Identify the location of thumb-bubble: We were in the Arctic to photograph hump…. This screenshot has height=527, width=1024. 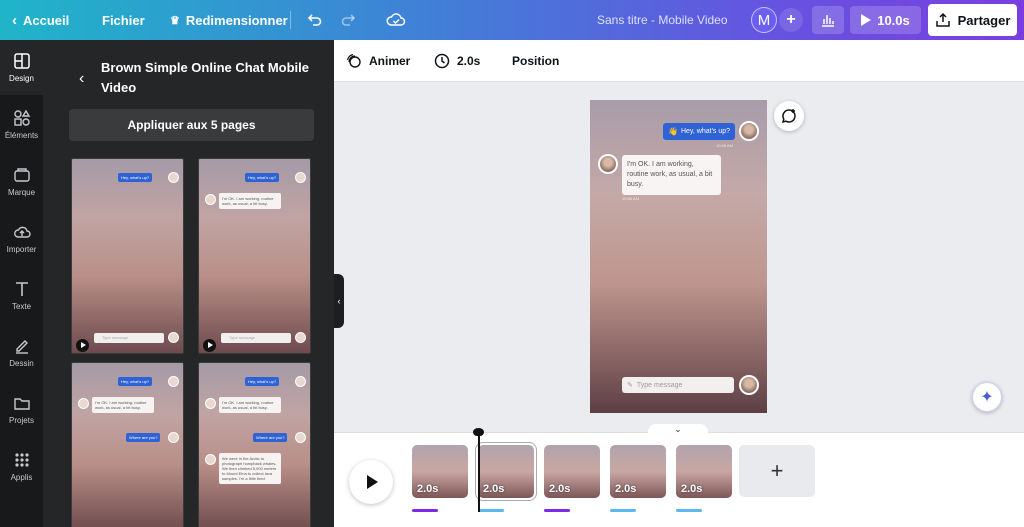
(250, 468).